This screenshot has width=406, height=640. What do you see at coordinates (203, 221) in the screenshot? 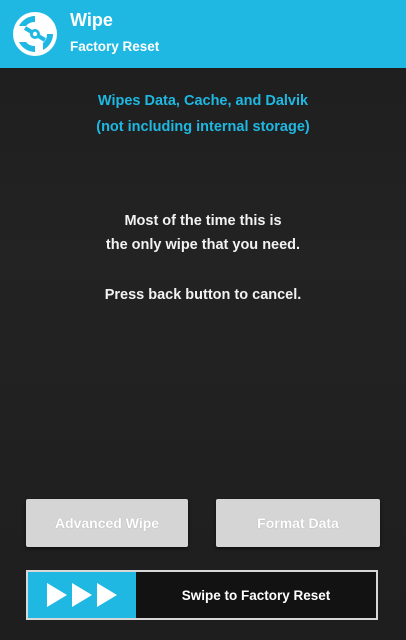
I see `message-line-1: Most of the time this is` at bounding box center [203, 221].